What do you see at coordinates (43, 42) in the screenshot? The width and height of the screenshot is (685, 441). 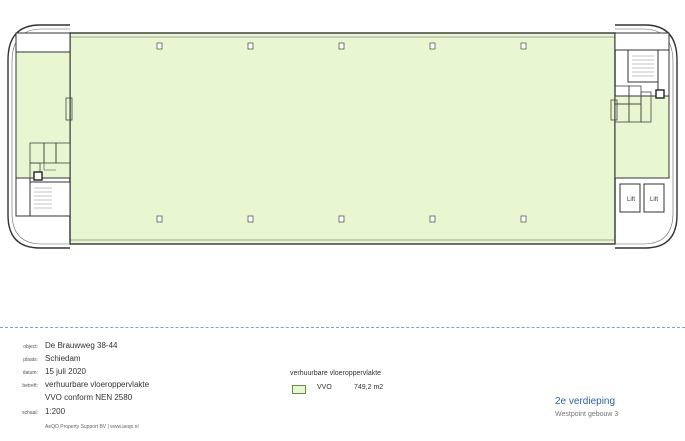 I see `stair-left-top` at bounding box center [43, 42].